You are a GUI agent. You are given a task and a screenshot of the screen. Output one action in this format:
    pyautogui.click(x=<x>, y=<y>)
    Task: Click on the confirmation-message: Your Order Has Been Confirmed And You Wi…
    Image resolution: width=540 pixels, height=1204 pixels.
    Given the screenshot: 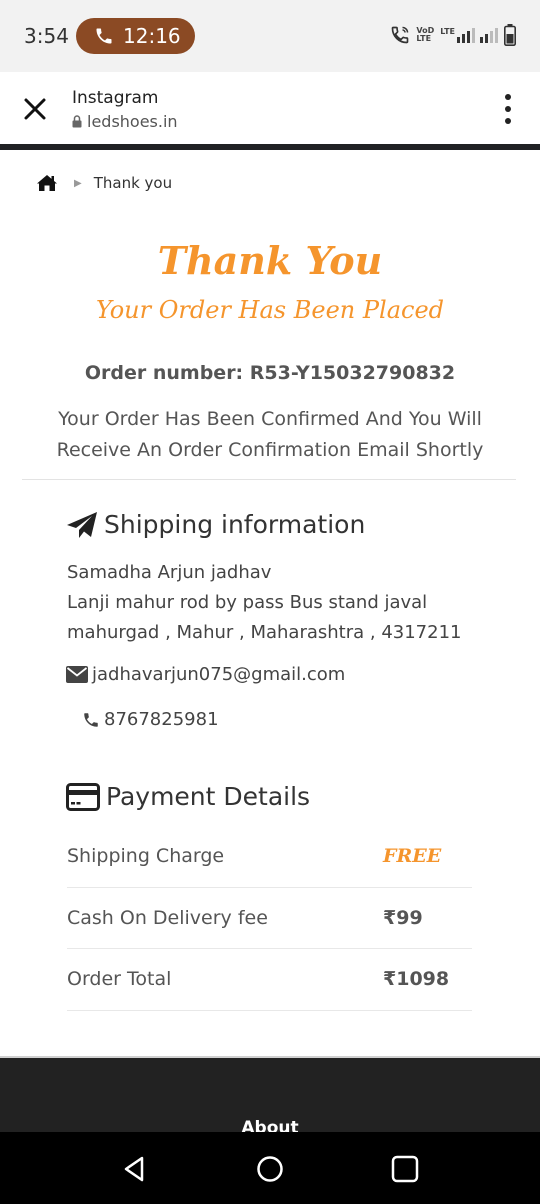 What is the action you would take?
    pyautogui.click(x=270, y=434)
    